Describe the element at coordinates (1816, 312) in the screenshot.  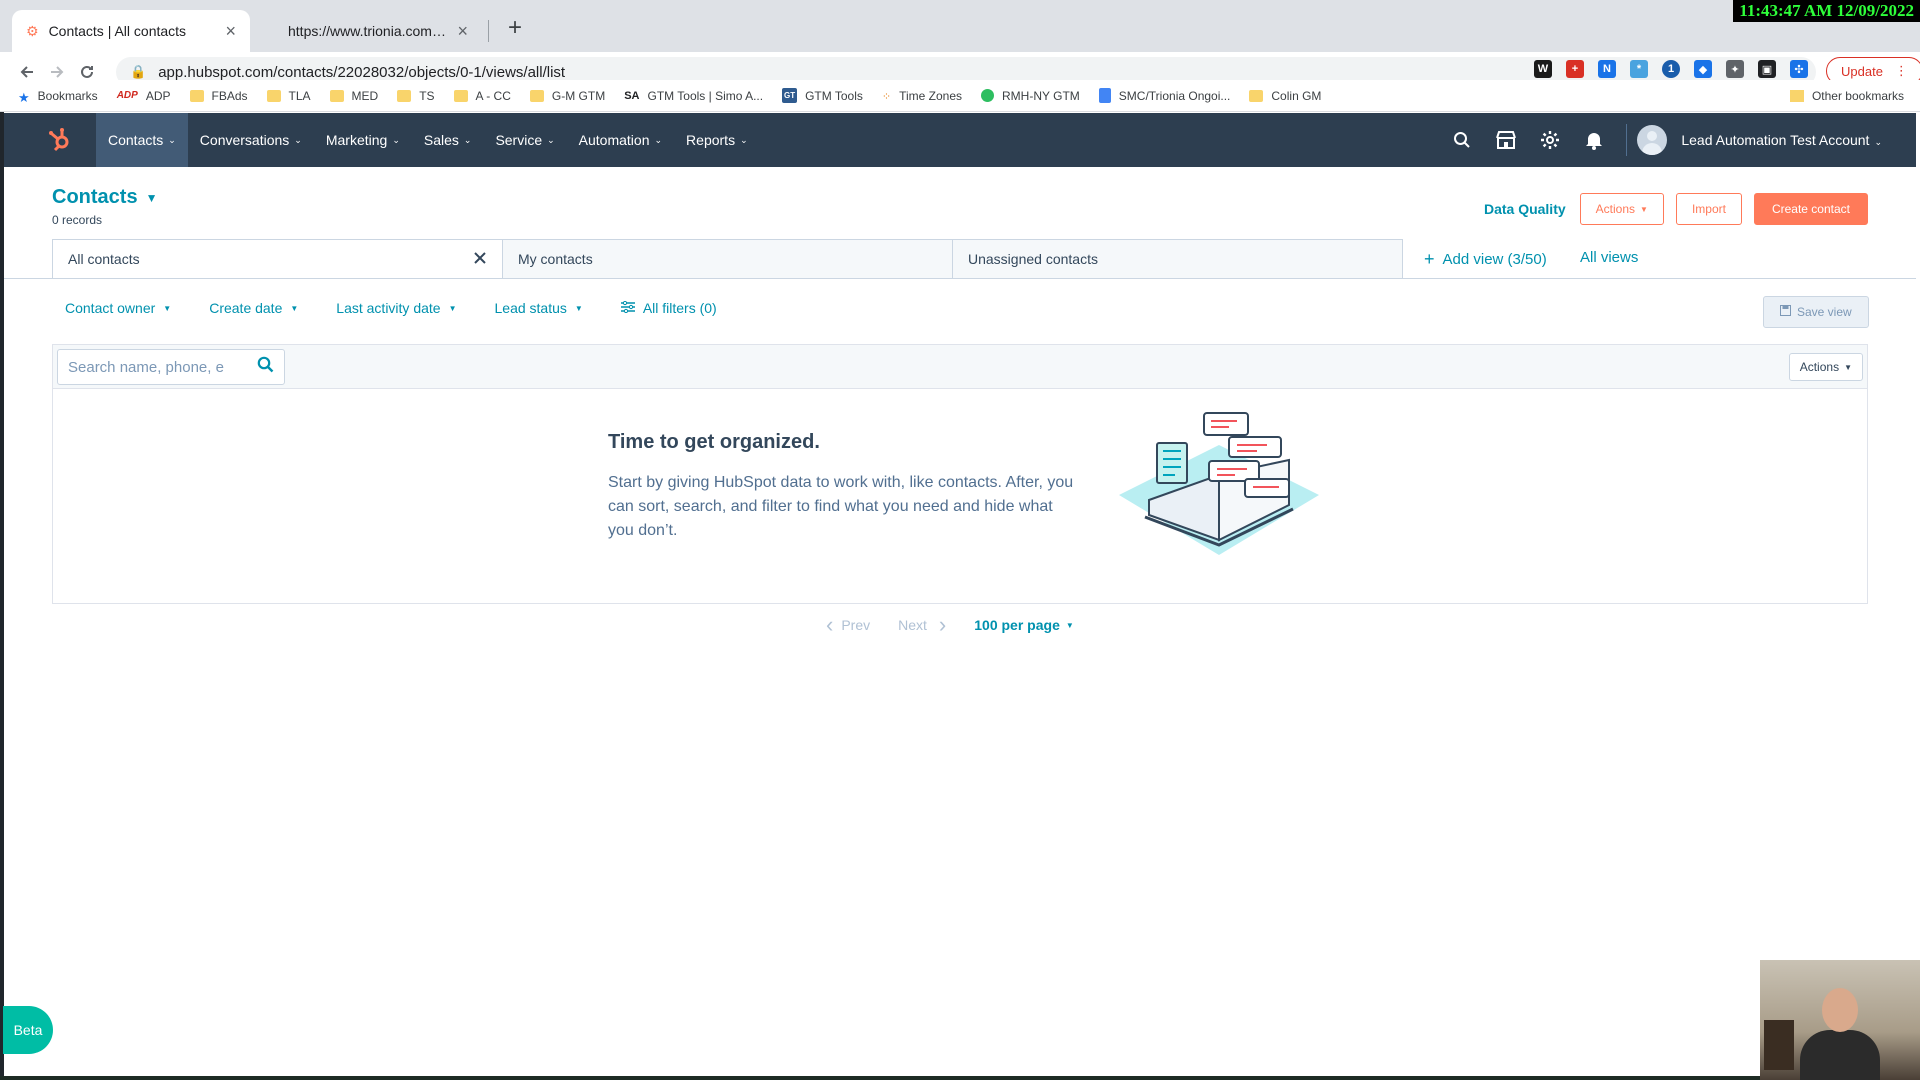
I see `save-view-button: Save view` at that location.